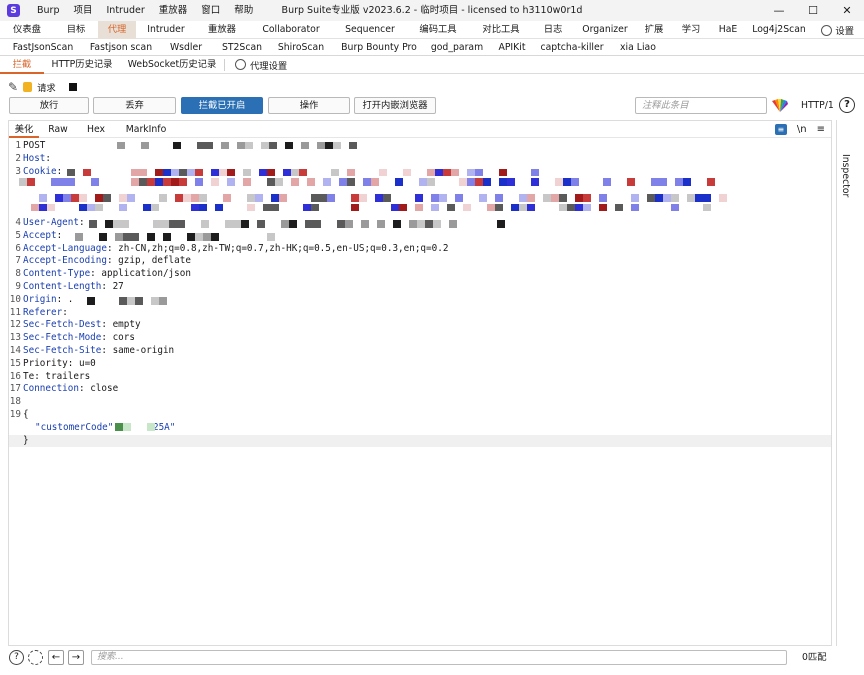 Image resolution: width=864 pixels, height=675 pixels. What do you see at coordinates (210, 10) in the screenshot?
I see `menu-window: 窗口` at bounding box center [210, 10].